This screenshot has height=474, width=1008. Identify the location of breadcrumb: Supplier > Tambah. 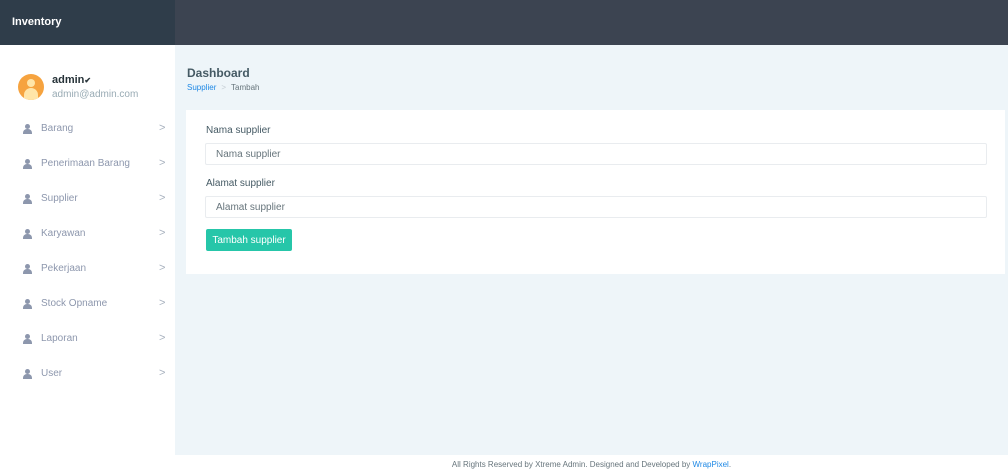
(223, 87).